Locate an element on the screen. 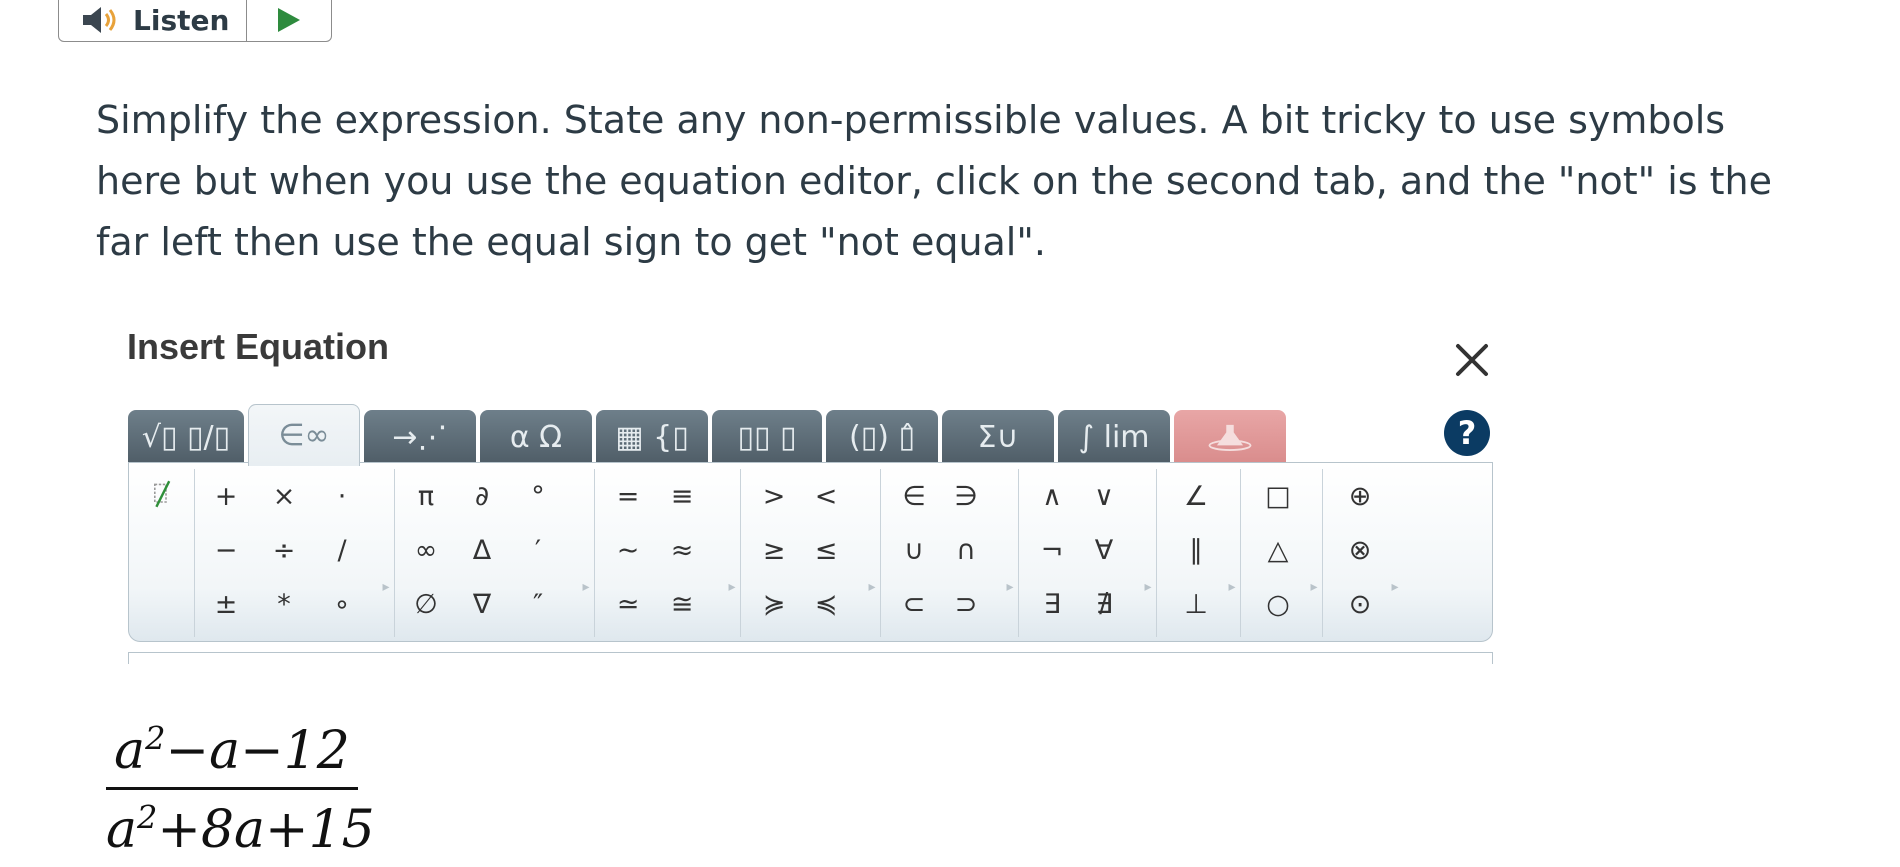 The height and width of the screenshot is (867, 1900). tab-label: ▦ {▯ is located at coordinates (652, 437).